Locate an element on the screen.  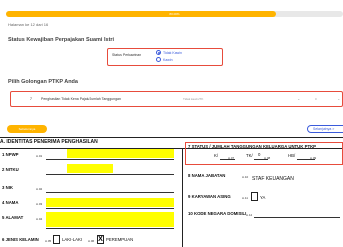
radio-selected-icon is located at coordinates (158, 52).